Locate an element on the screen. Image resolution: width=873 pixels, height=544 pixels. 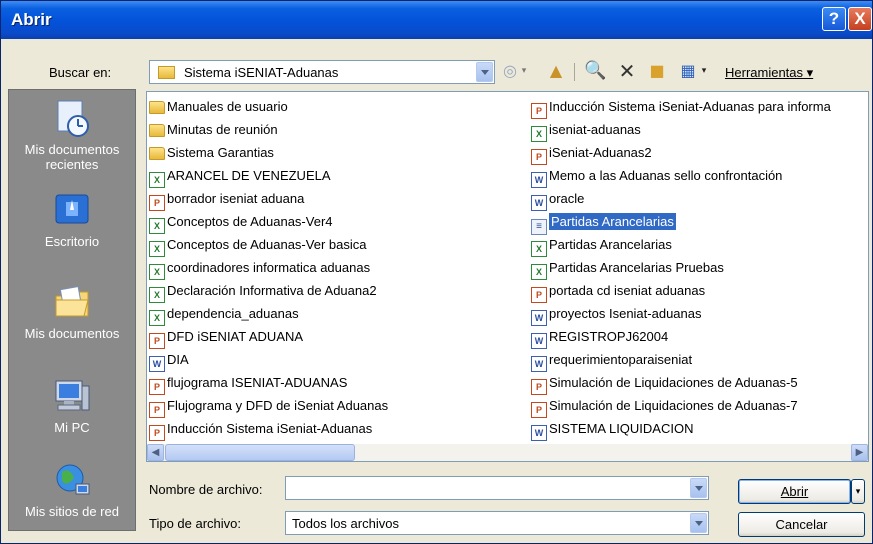
file-item: dependencia_aduanas is located at coordinates (224, 314).